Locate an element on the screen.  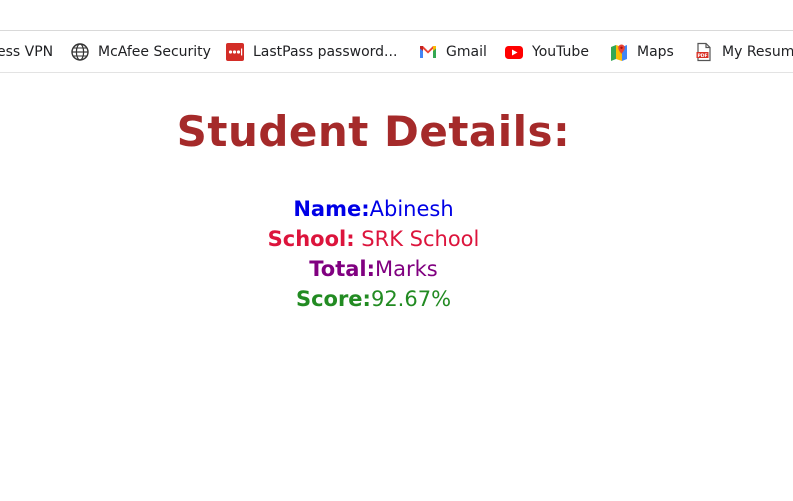
browser-toolbar-edge is located at coordinates (396, 15).